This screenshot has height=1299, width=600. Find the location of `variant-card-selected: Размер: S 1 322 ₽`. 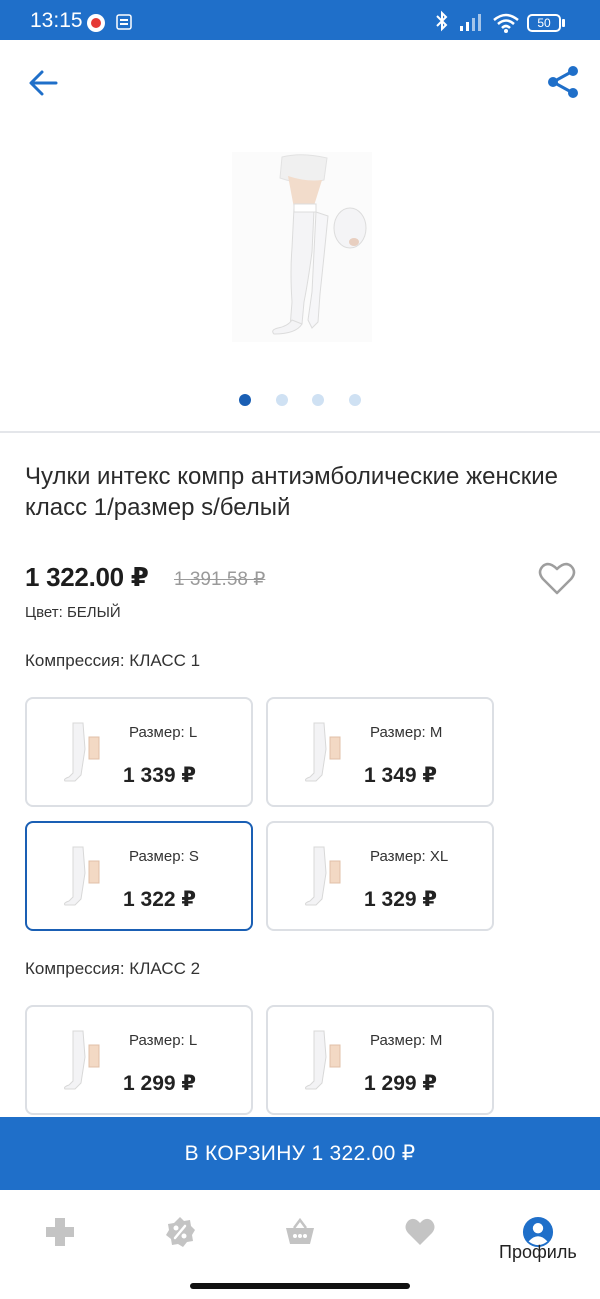

variant-card-selected: Размер: S 1 322 ₽ is located at coordinates (139, 876).